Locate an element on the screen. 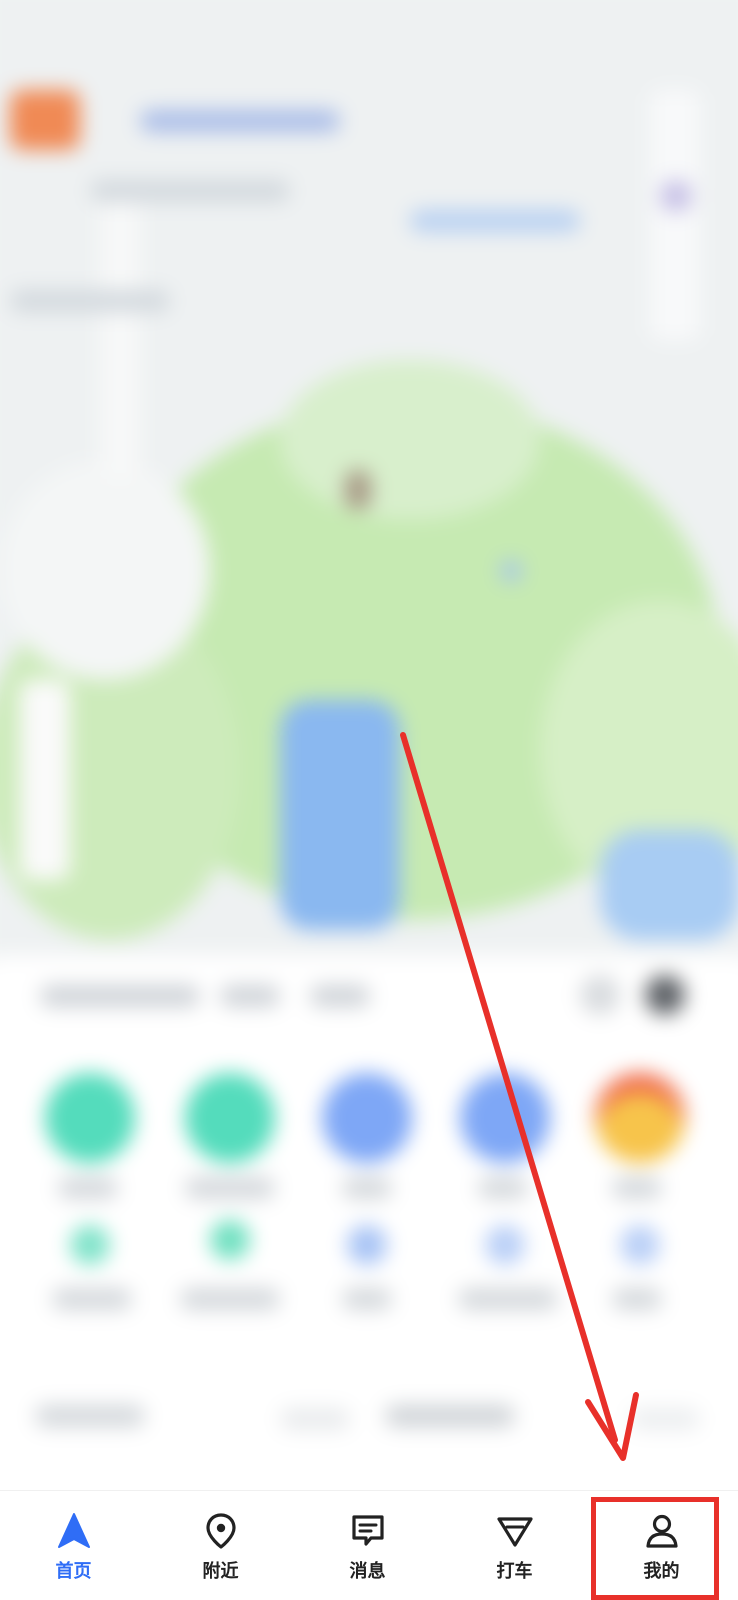  taxi-icon is located at coordinates (514, 1532).